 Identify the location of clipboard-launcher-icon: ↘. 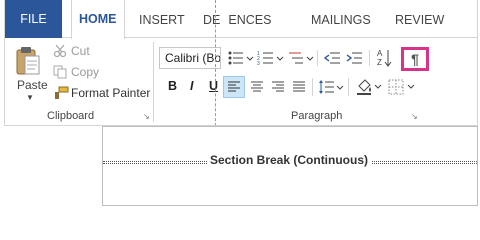
(147, 117).